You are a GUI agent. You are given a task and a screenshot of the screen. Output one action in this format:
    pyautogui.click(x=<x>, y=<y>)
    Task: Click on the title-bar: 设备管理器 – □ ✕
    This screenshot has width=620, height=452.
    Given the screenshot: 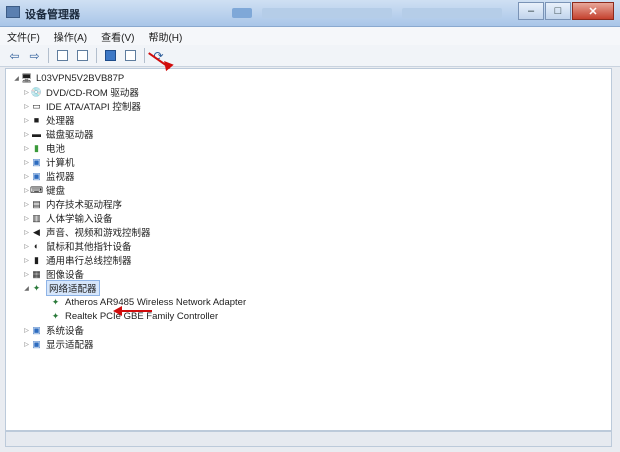 What is the action you would take?
    pyautogui.click(x=310, y=13)
    